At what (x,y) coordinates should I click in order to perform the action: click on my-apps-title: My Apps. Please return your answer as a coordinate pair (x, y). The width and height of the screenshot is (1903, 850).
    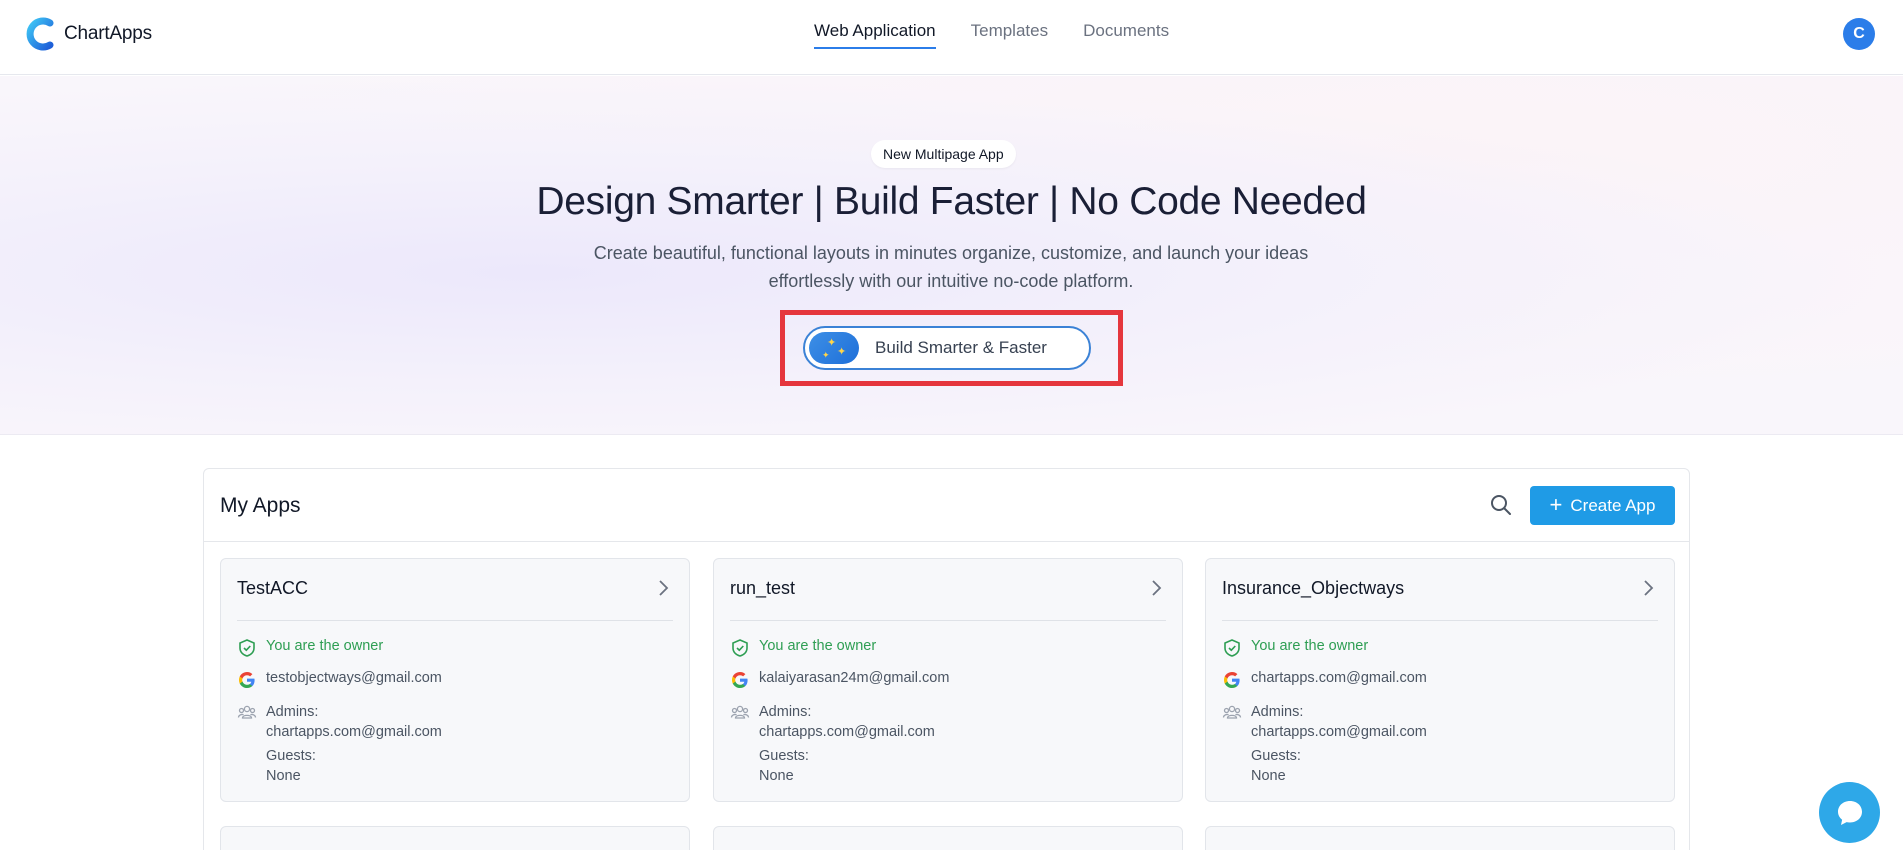
    Looking at the image, I should click on (260, 505).